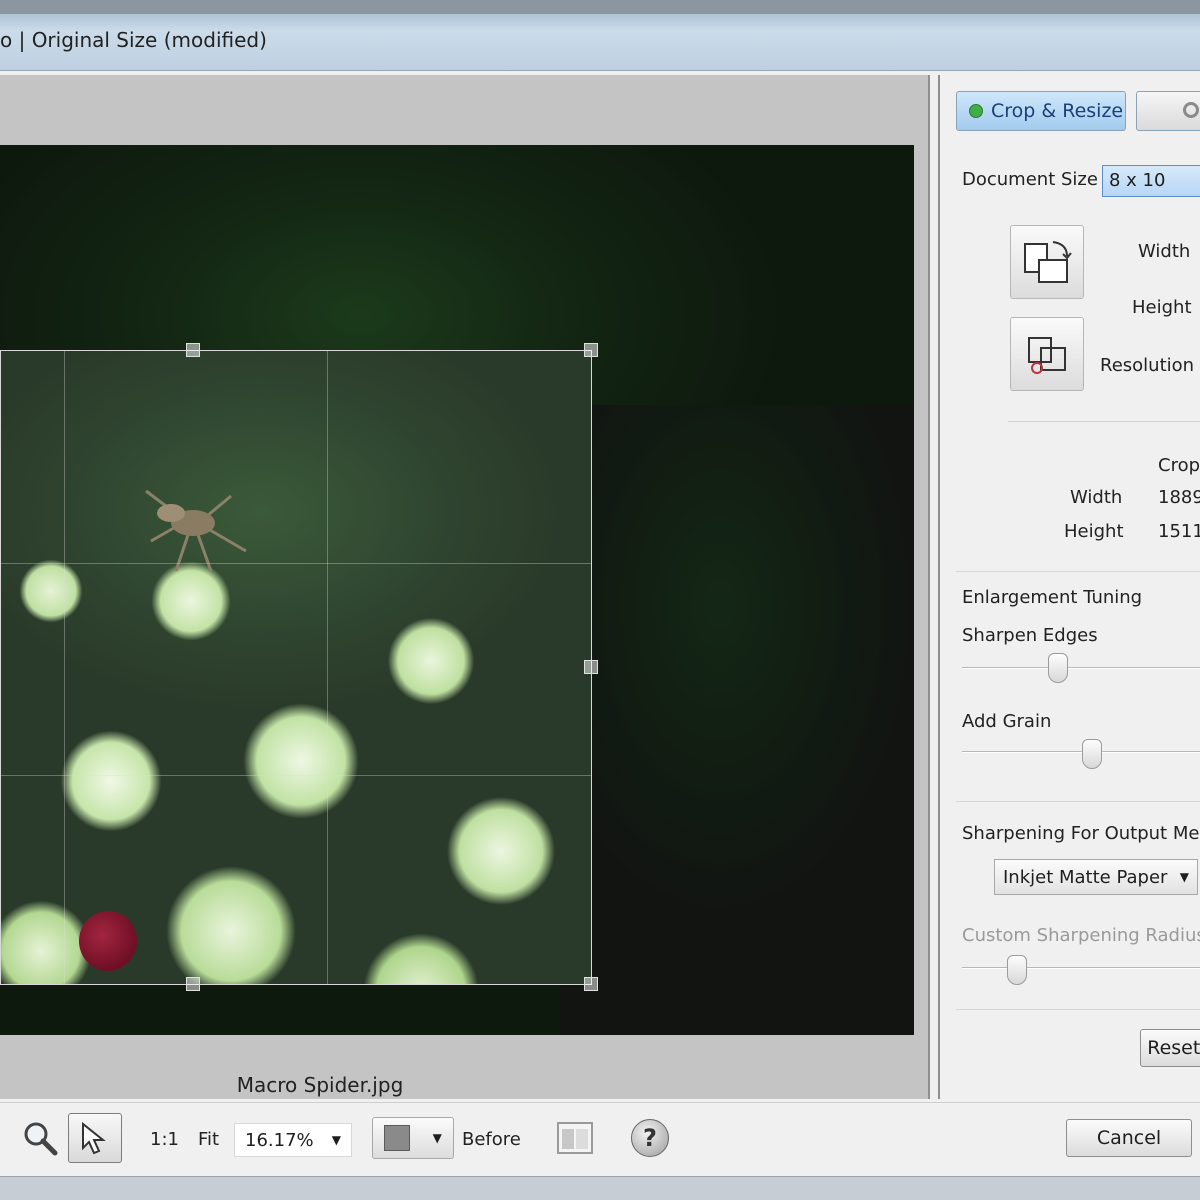  Describe the element at coordinates (600, 1188) in the screenshot. I see `window-frame-bottom` at that location.